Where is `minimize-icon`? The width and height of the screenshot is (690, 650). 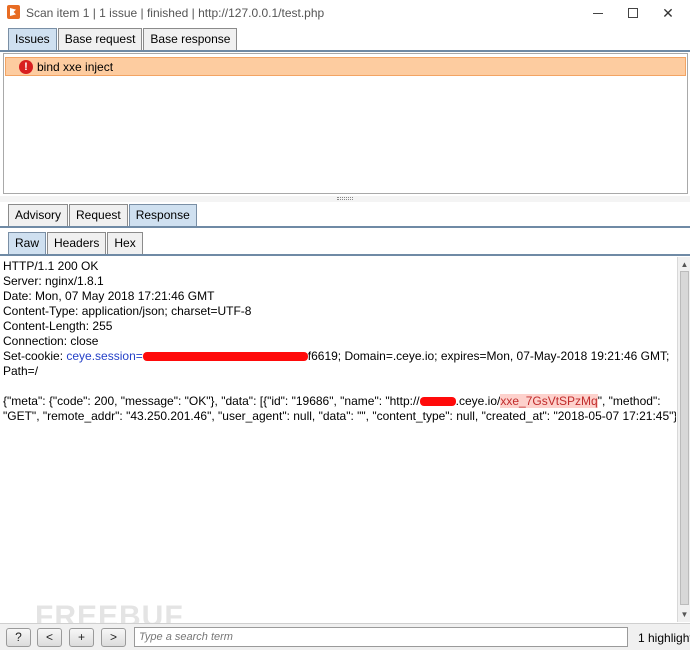
minimize-icon is located at coordinates (598, 13).